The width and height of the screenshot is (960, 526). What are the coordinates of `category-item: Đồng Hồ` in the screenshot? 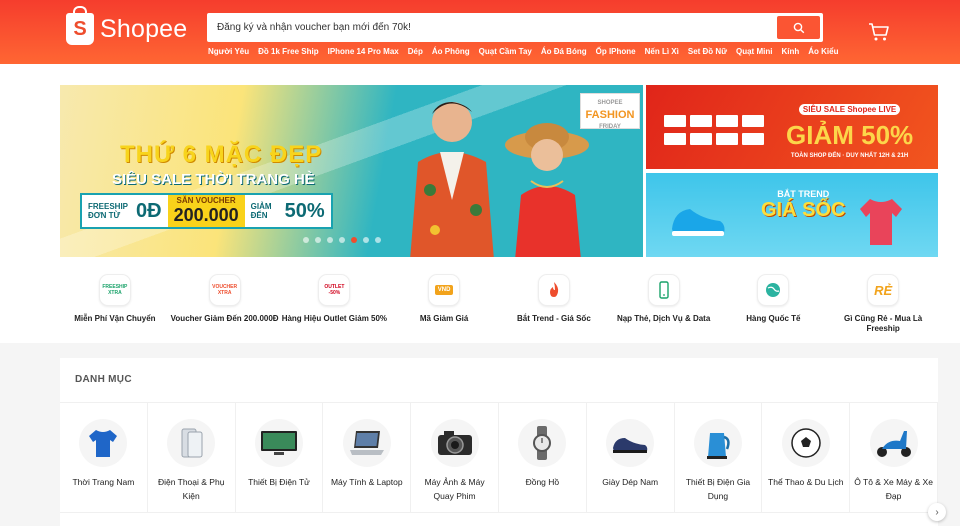 It's located at (542, 458).